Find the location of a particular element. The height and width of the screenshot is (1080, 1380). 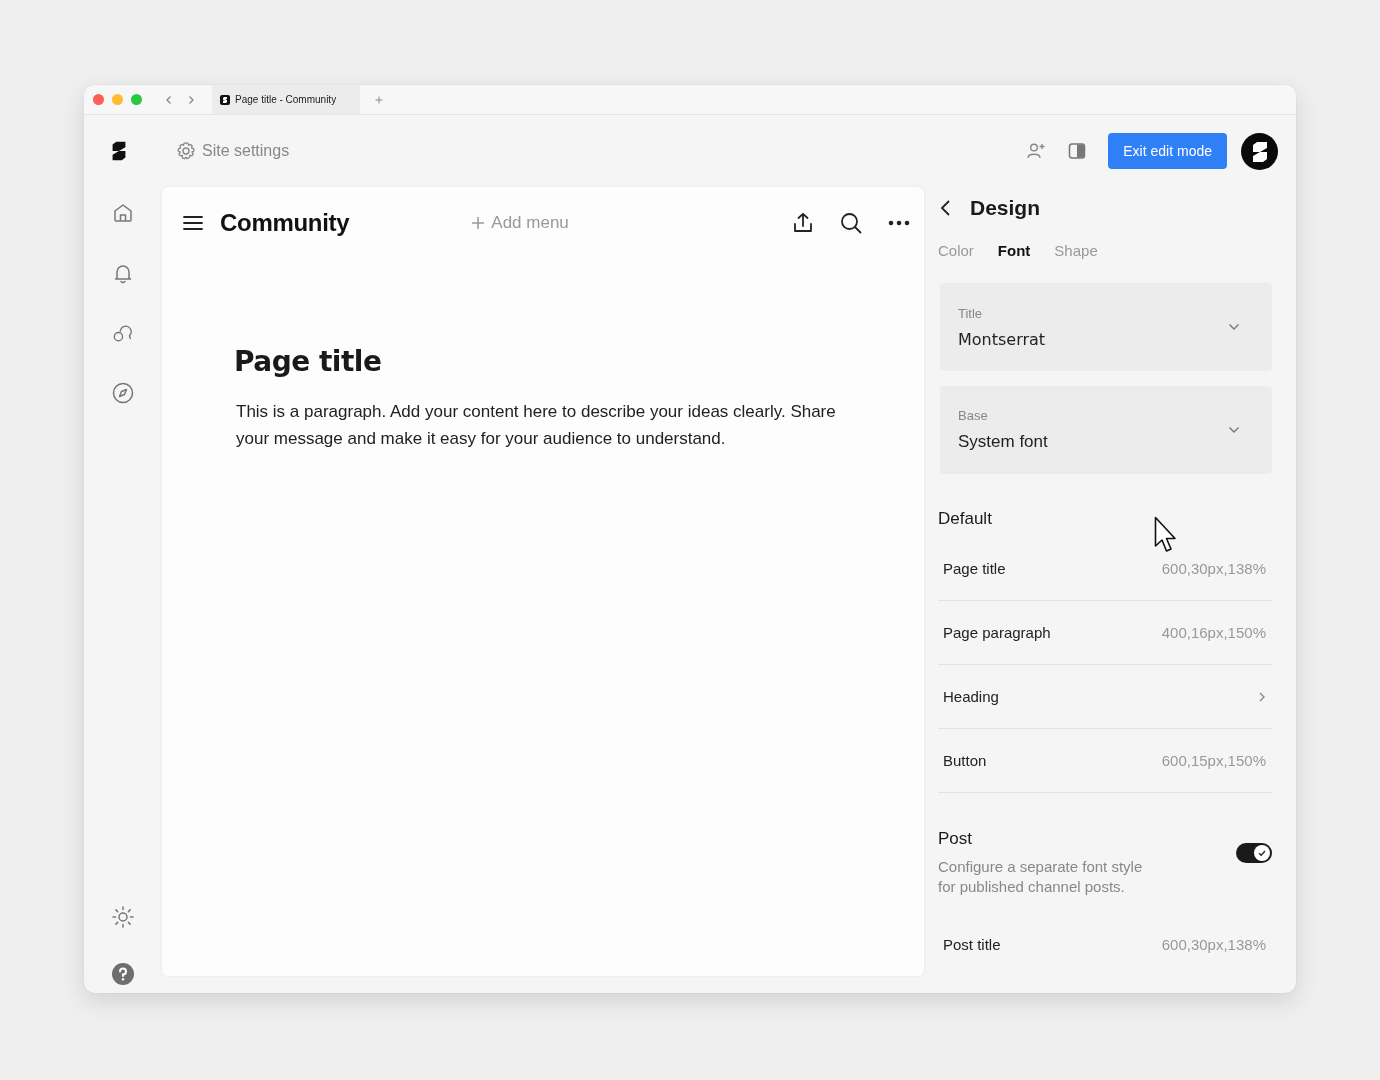

cursor-icon is located at coordinates (1166, 535).